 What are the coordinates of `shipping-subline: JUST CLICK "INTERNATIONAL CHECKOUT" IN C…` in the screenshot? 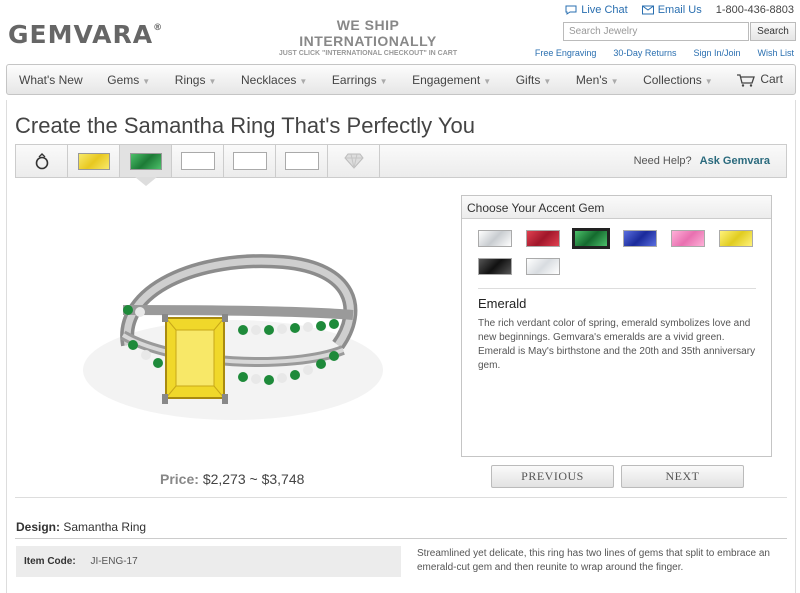 It's located at (368, 53).